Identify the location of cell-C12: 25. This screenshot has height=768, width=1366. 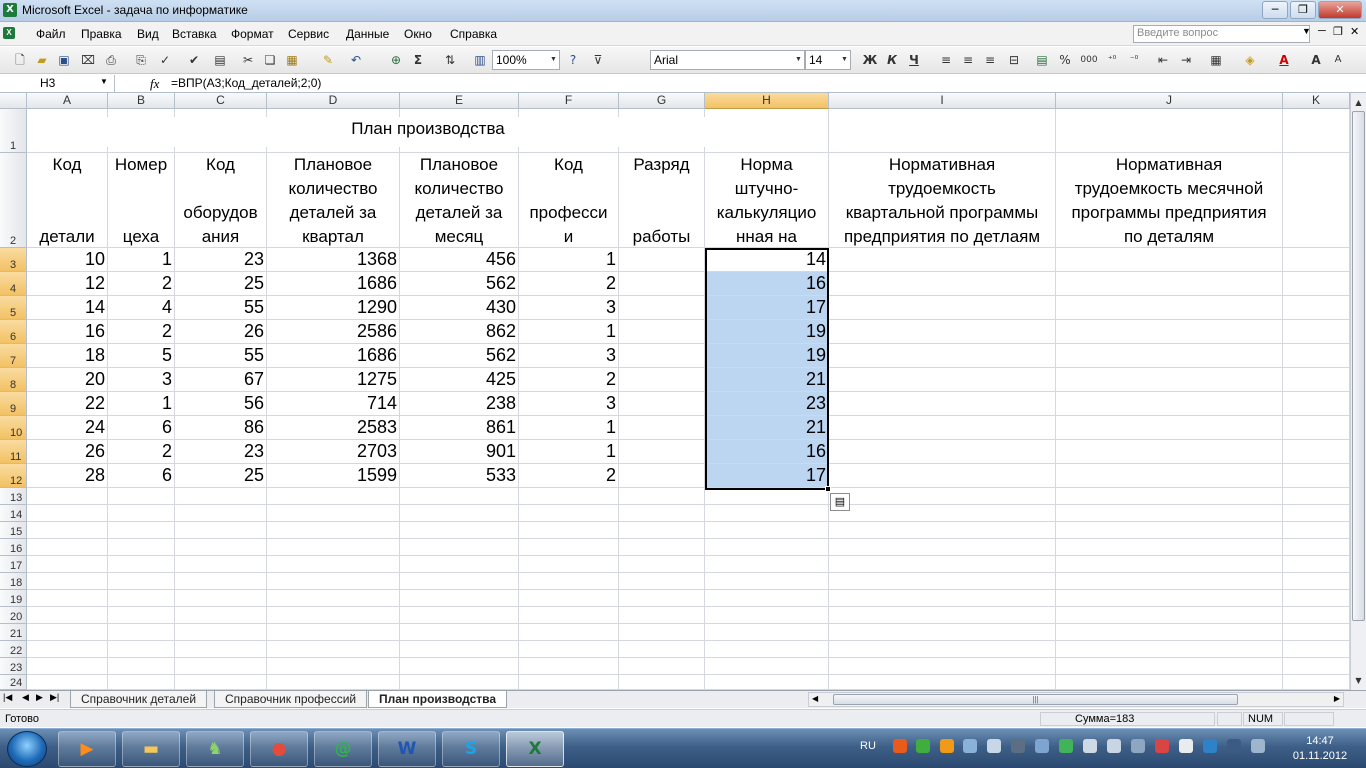
(220, 476).